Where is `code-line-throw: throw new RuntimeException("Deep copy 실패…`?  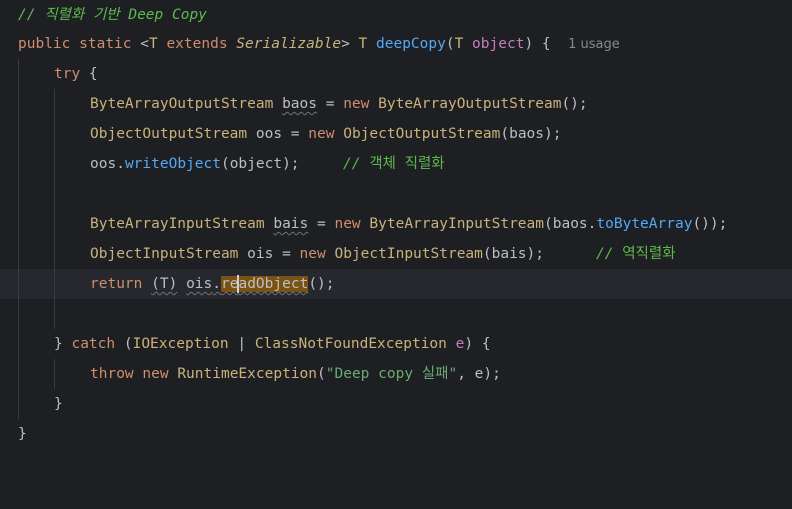
code-line-throw: throw new RuntimeException("Deep copy 실패… is located at coordinates (396, 374).